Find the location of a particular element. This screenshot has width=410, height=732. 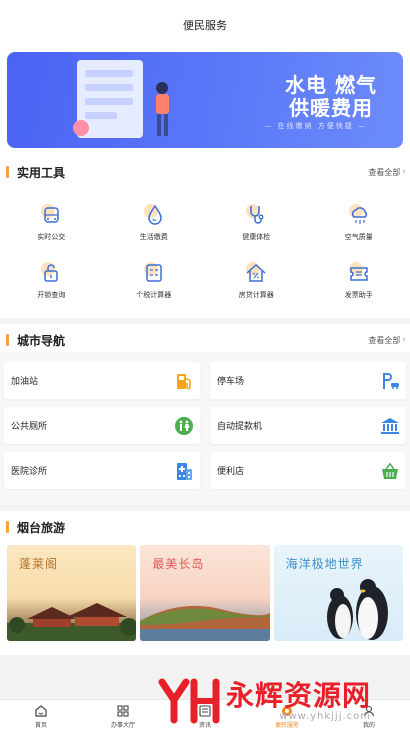

page-title: 便民服务 is located at coordinates (205, 25).